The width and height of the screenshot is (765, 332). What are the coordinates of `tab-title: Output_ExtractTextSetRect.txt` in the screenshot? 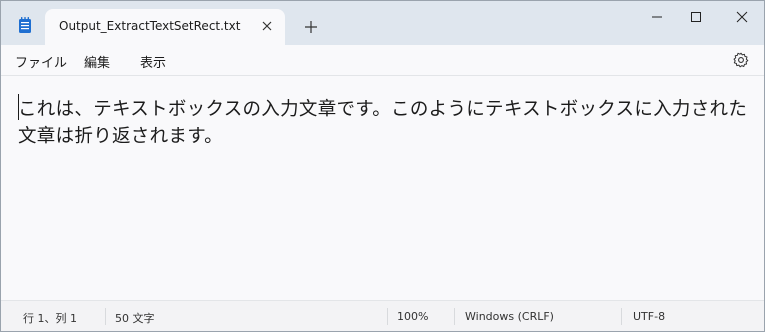 It's located at (150, 26).